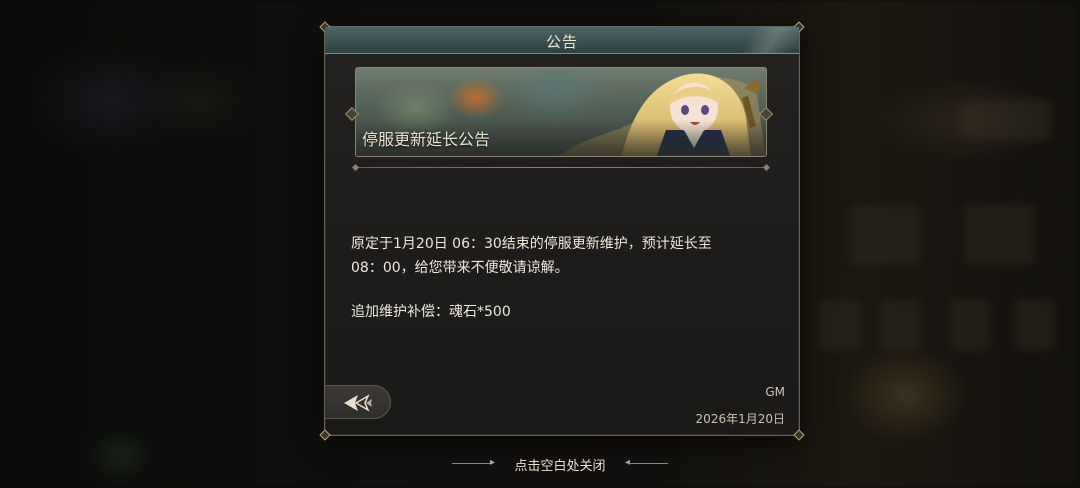  Describe the element at coordinates (431, 312) in the screenshot. I see `body-line: 追加维护补偿：魂石*500` at that location.